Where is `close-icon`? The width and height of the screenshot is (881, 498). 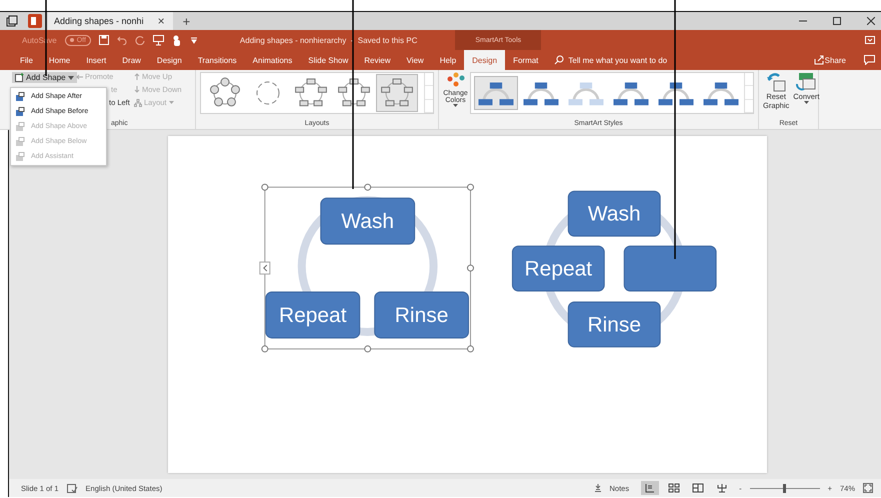
close-icon is located at coordinates (871, 21).